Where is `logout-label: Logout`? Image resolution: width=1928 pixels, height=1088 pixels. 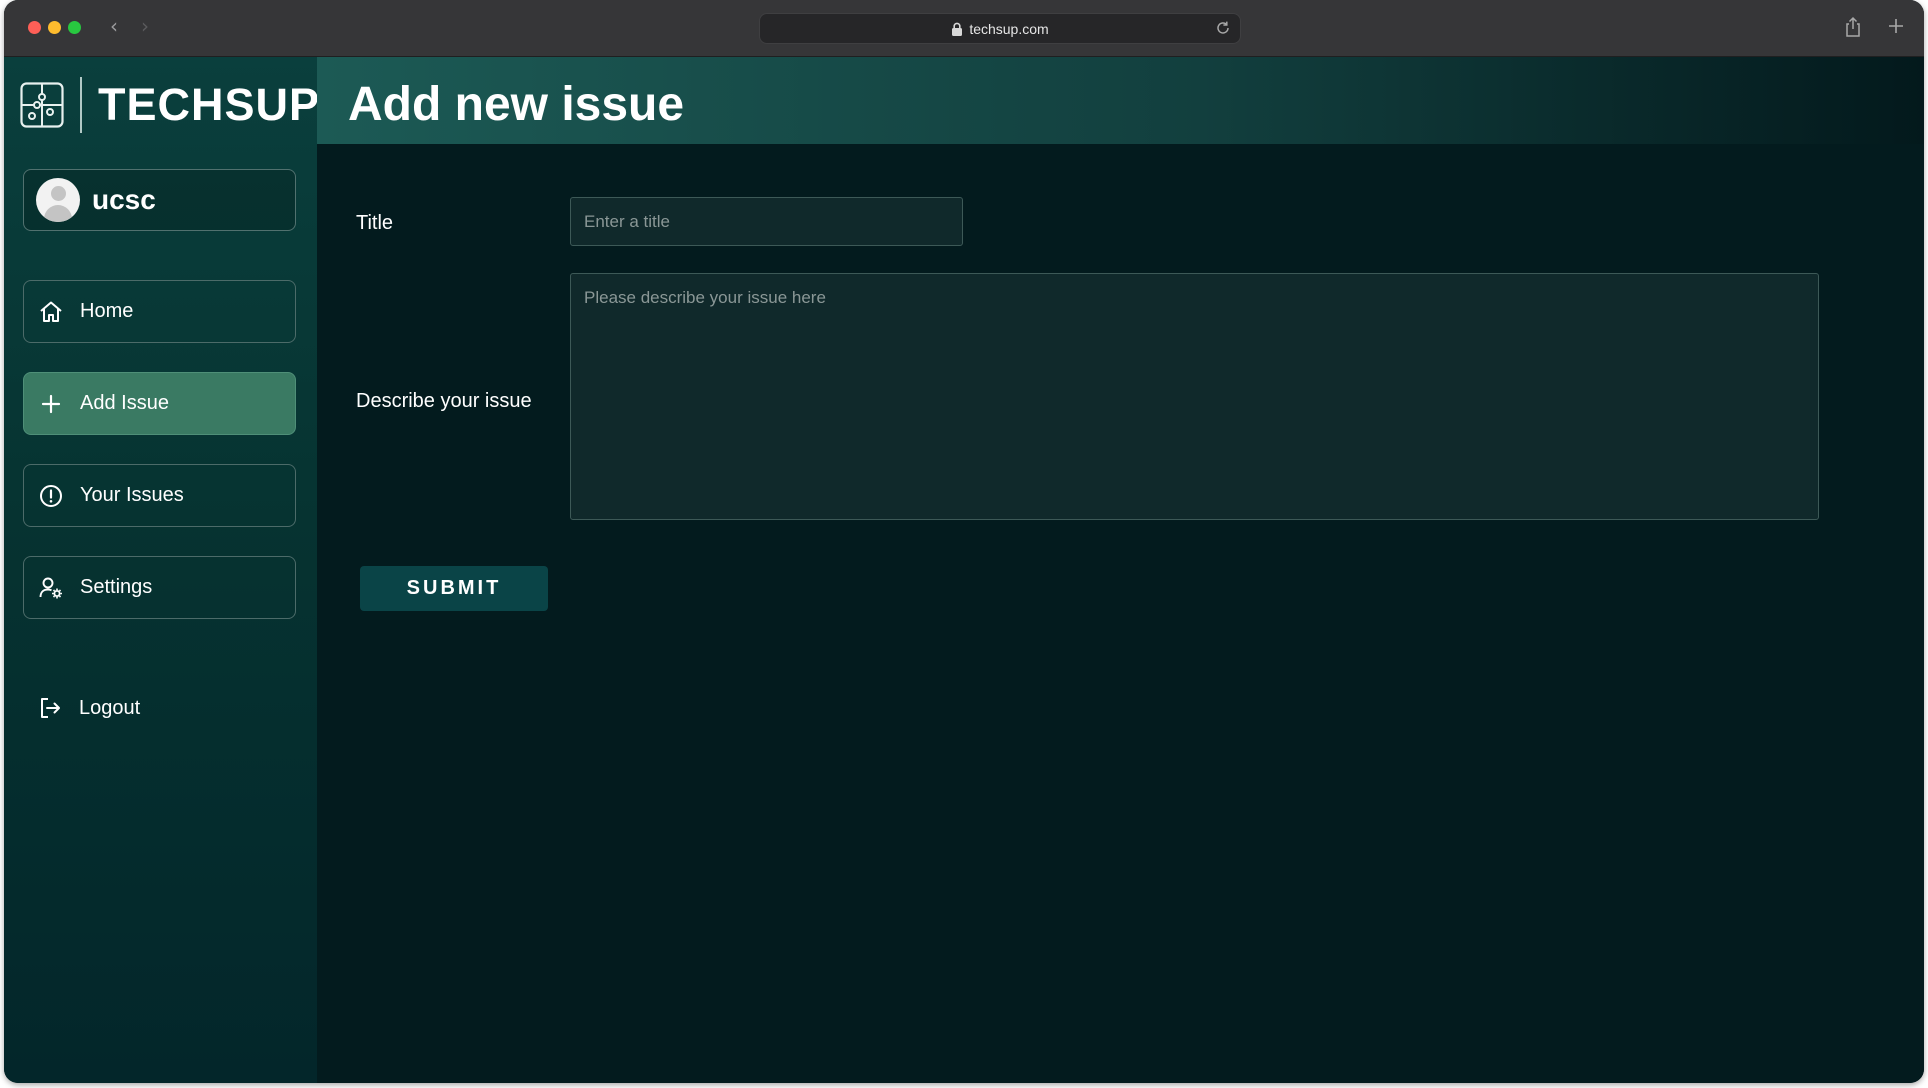 logout-label: Logout is located at coordinates (110, 707).